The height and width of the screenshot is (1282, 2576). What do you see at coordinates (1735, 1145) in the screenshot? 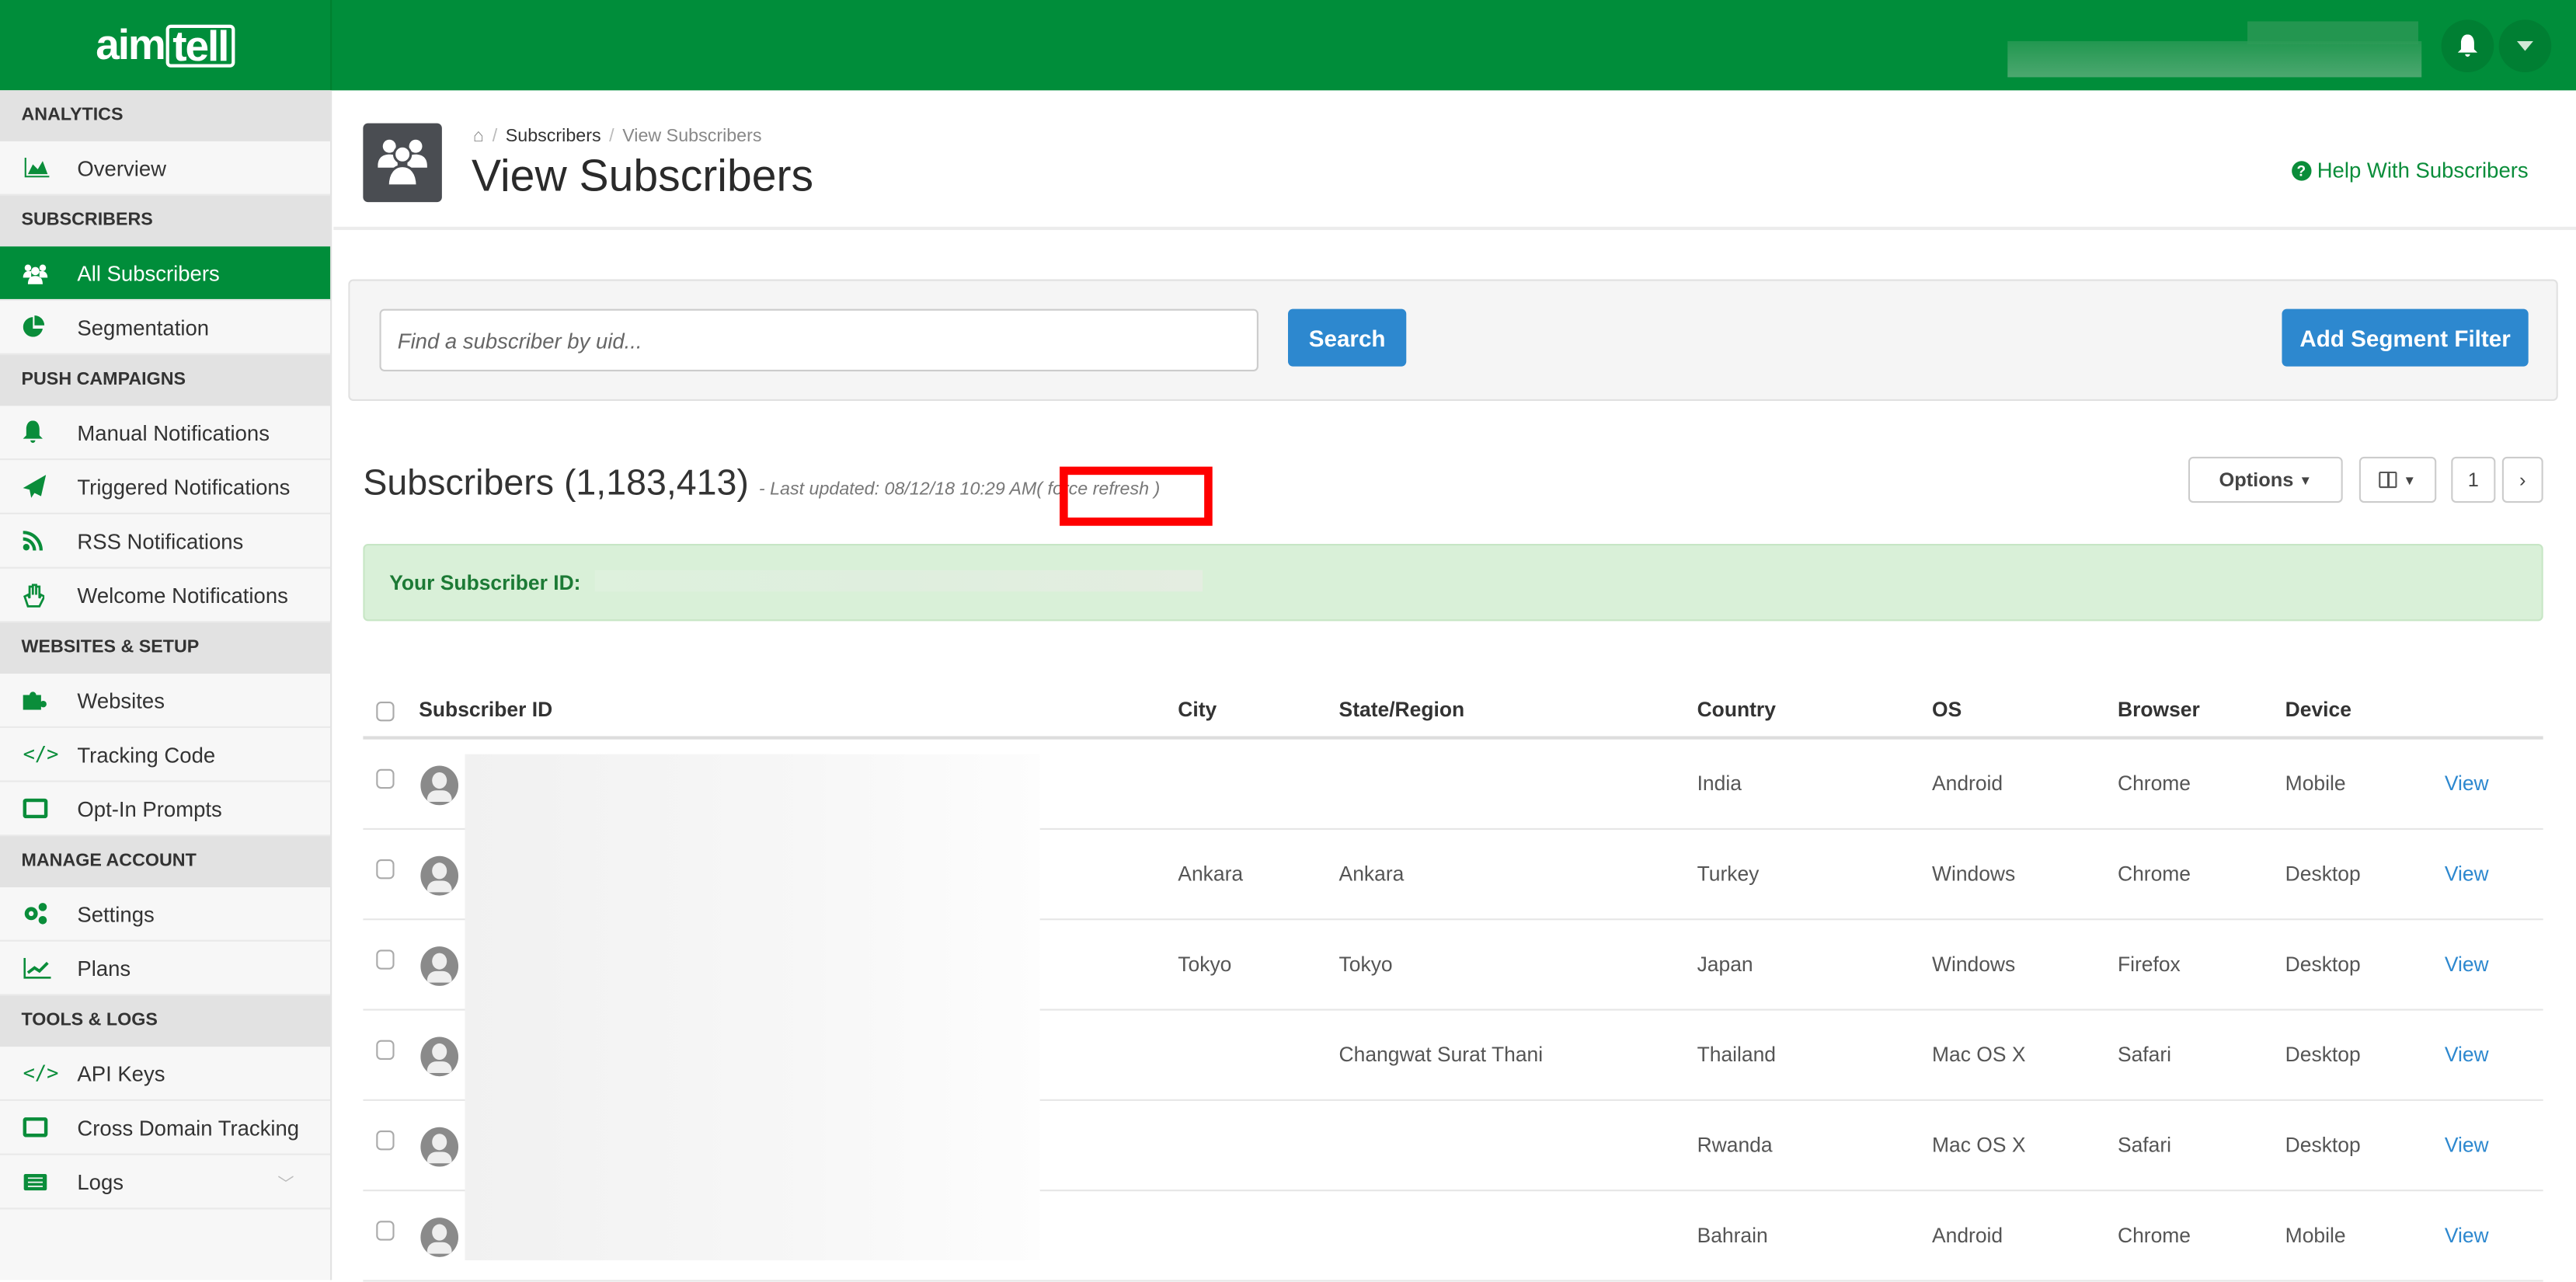
I see `cell-country: Rwanda` at bounding box center [1735, 1145].